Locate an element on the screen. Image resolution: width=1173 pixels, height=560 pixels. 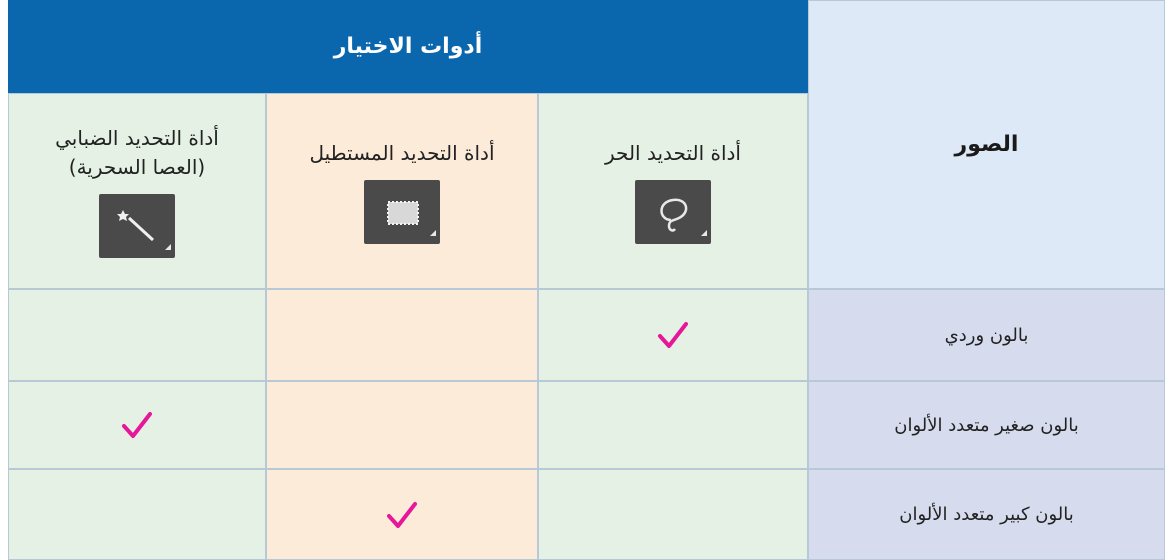
cell-small-balloon-fuzzy-select is located at coordinates (137, 425).